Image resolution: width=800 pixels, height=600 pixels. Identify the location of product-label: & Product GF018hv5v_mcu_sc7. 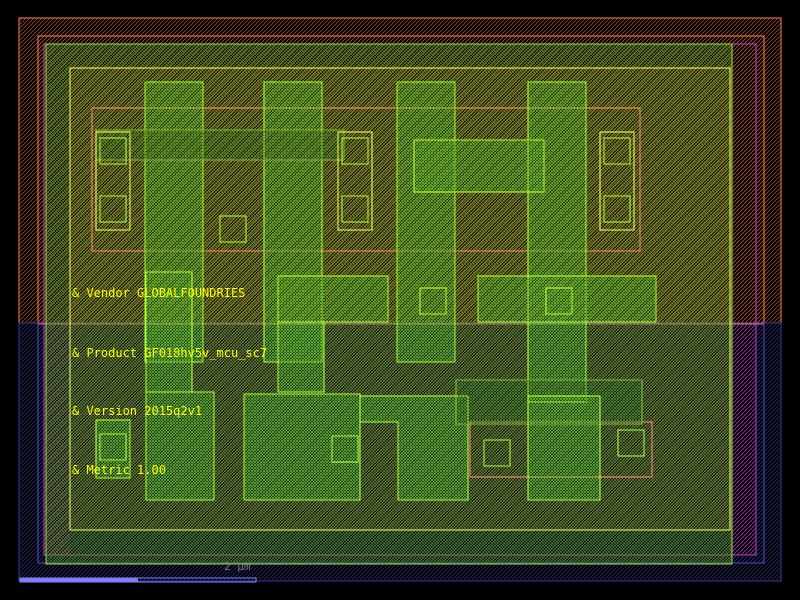
(169, 353).